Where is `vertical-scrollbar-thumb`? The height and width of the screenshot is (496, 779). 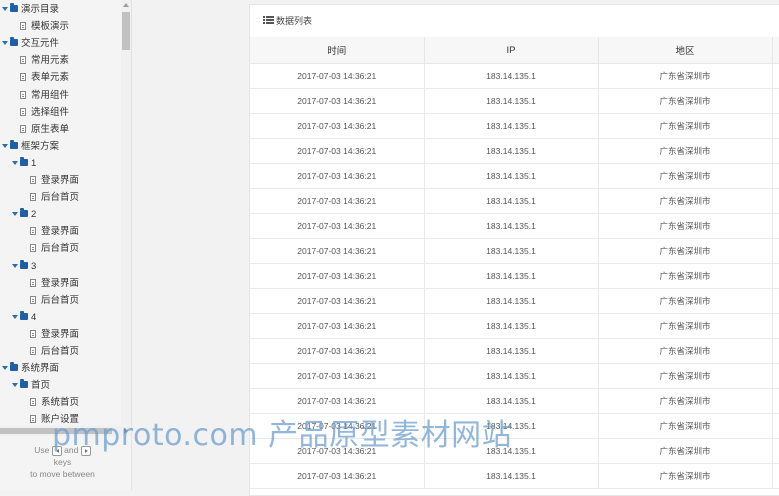
vertical-scrollbar-thumb is located at coordinates (126, 31).